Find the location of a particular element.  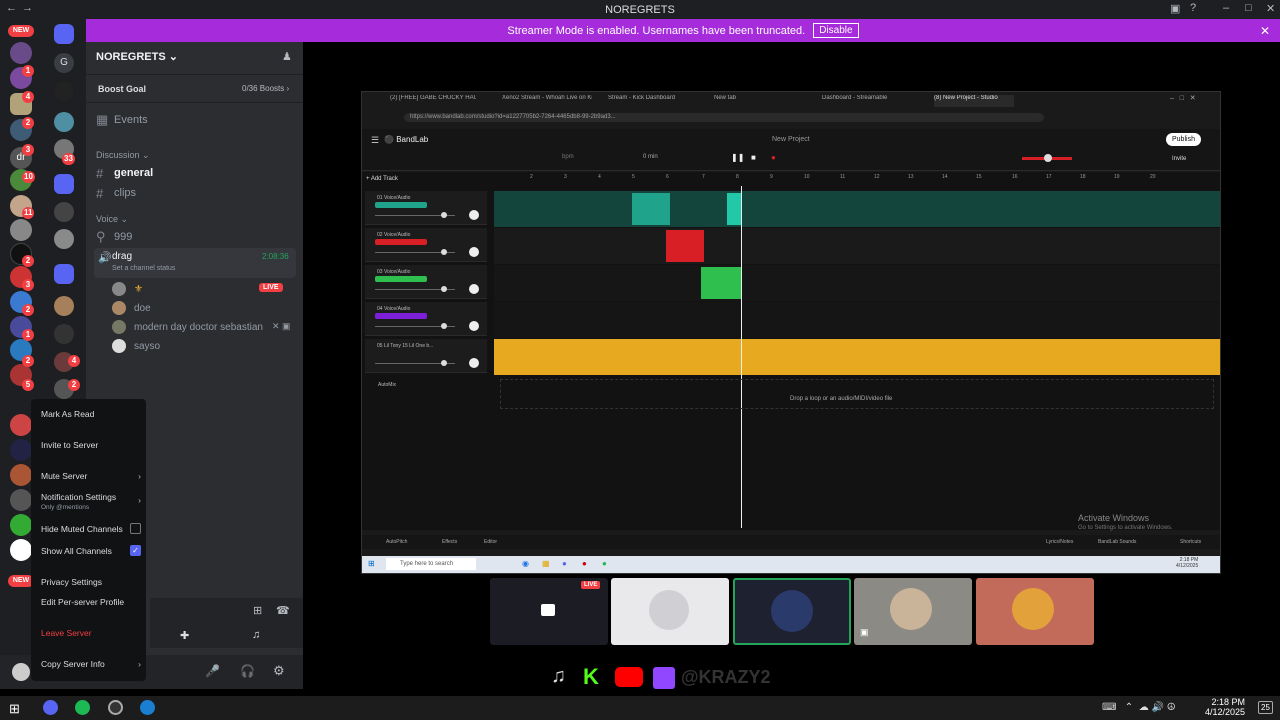

dm-folder-icon is located at coordinates (64, 34).